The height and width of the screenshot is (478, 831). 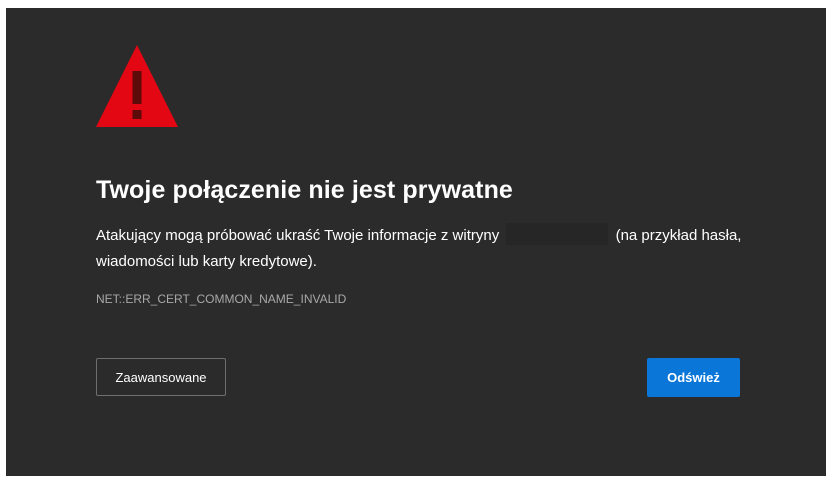 What do you see at coordinates (137, 86) in the screenshot?
I see `warning-triangle-icon` at bounding box center [137, 86].